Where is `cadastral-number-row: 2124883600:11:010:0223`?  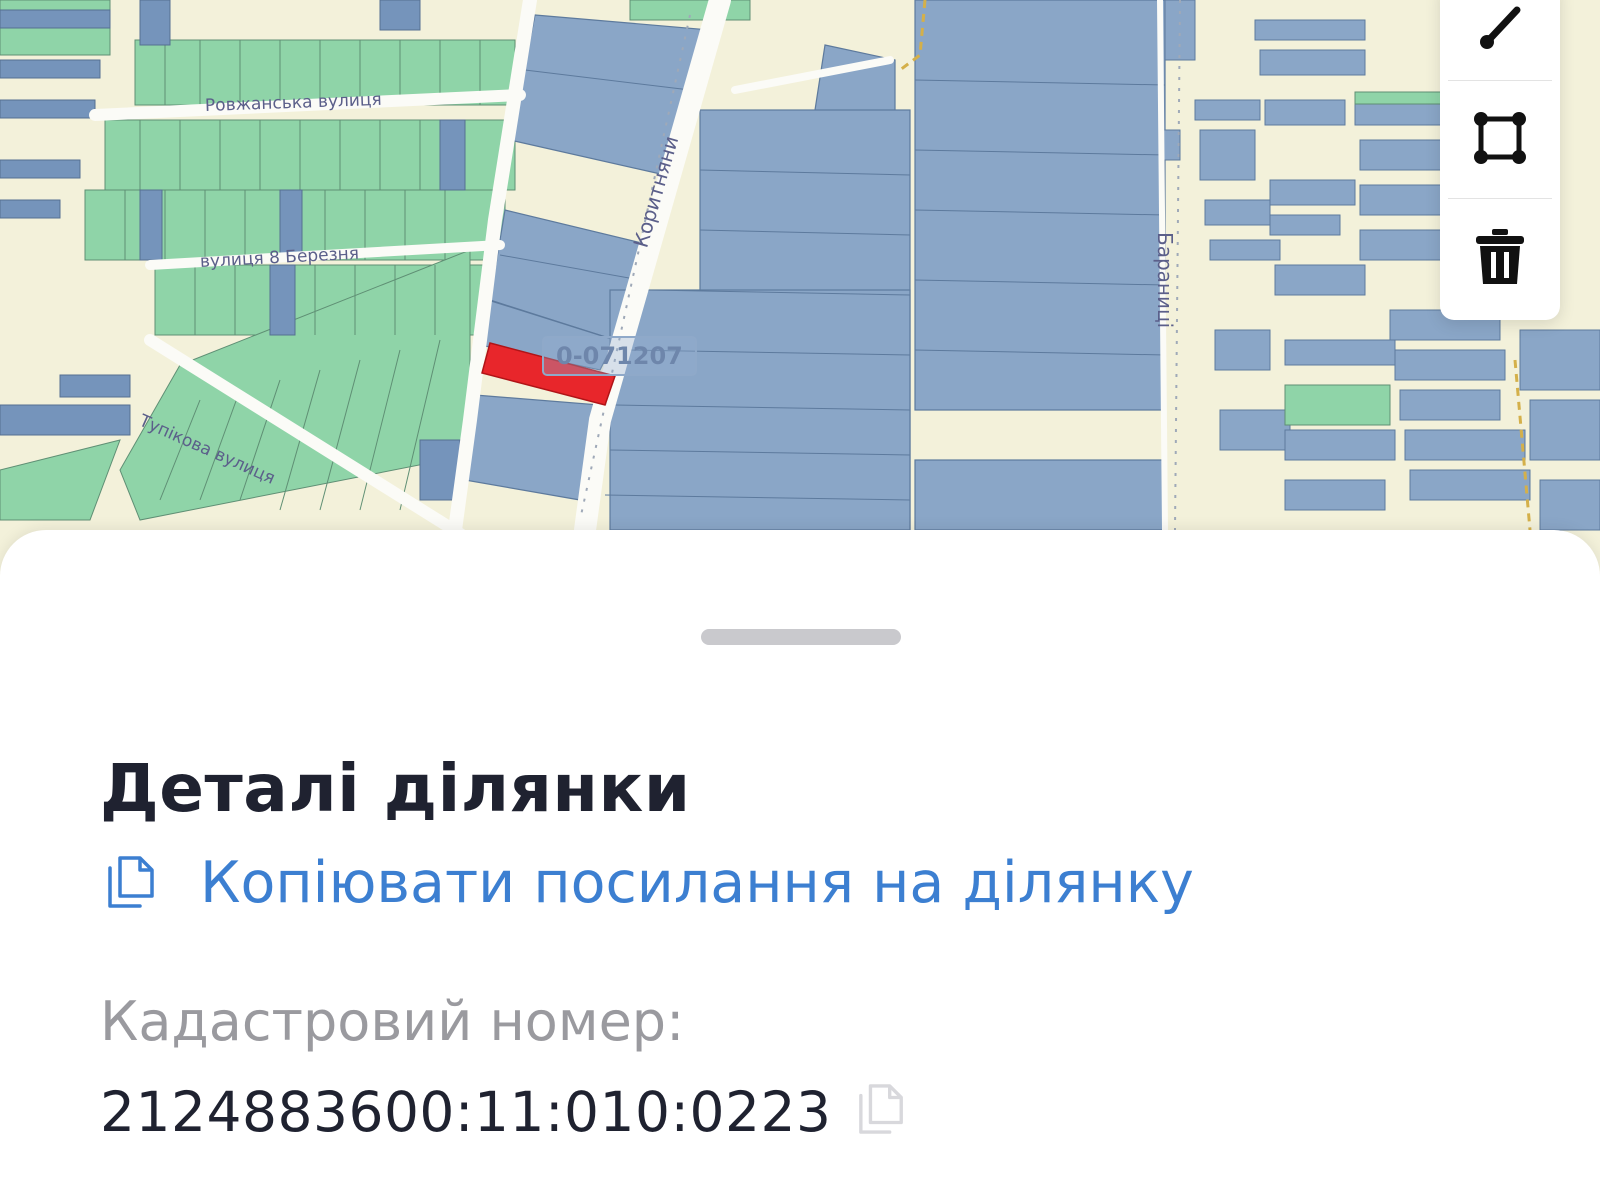 cadastral-number-row: 2124883600:11:010:0223 is located at coordinates (503, 1112).